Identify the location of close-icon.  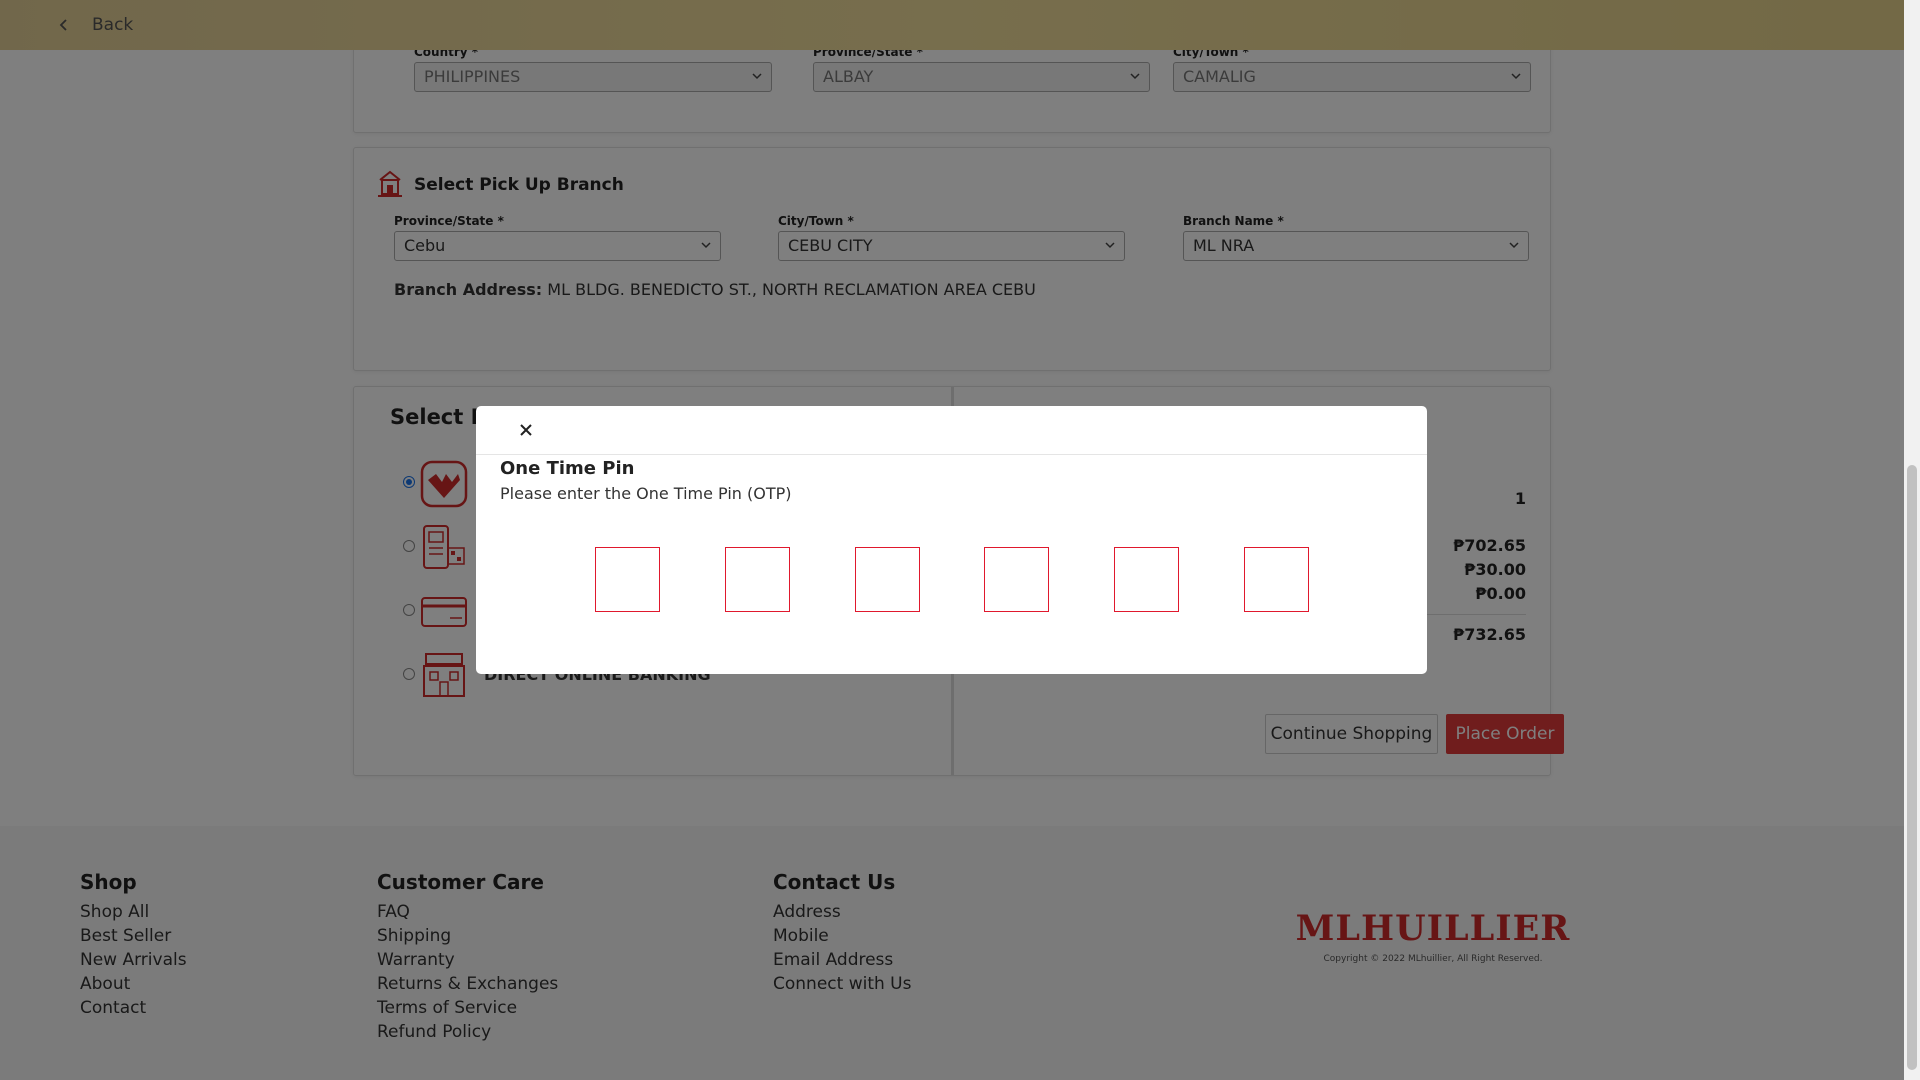
(526, 430).